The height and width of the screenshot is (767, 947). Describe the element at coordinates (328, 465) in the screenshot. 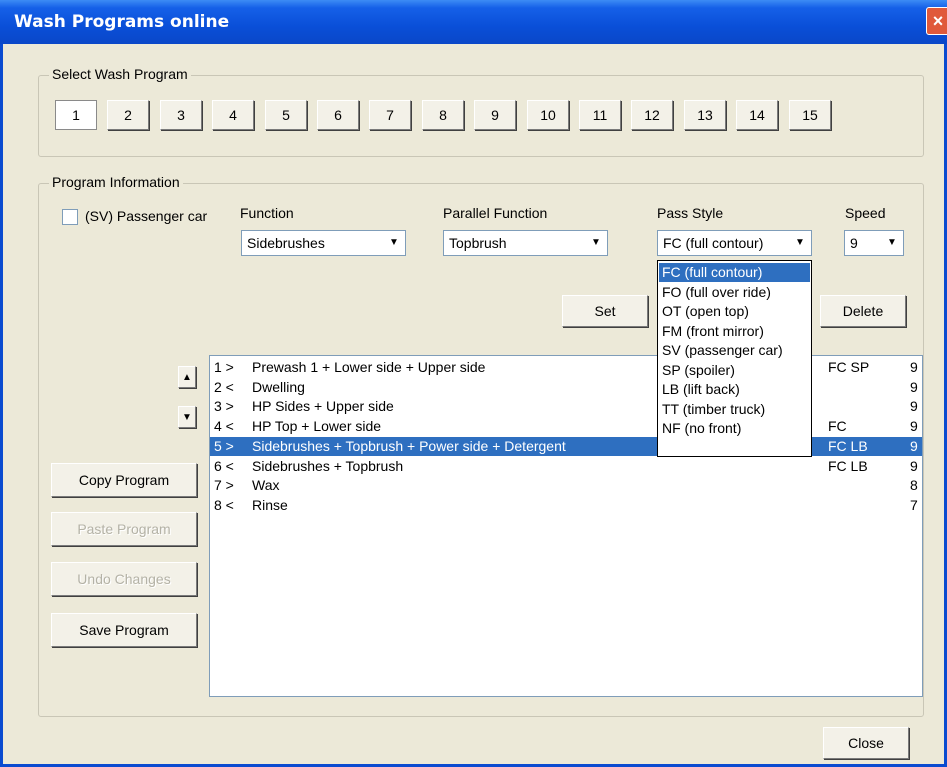

I see `step-description: Sidebrushes + Topbrush` at that location.